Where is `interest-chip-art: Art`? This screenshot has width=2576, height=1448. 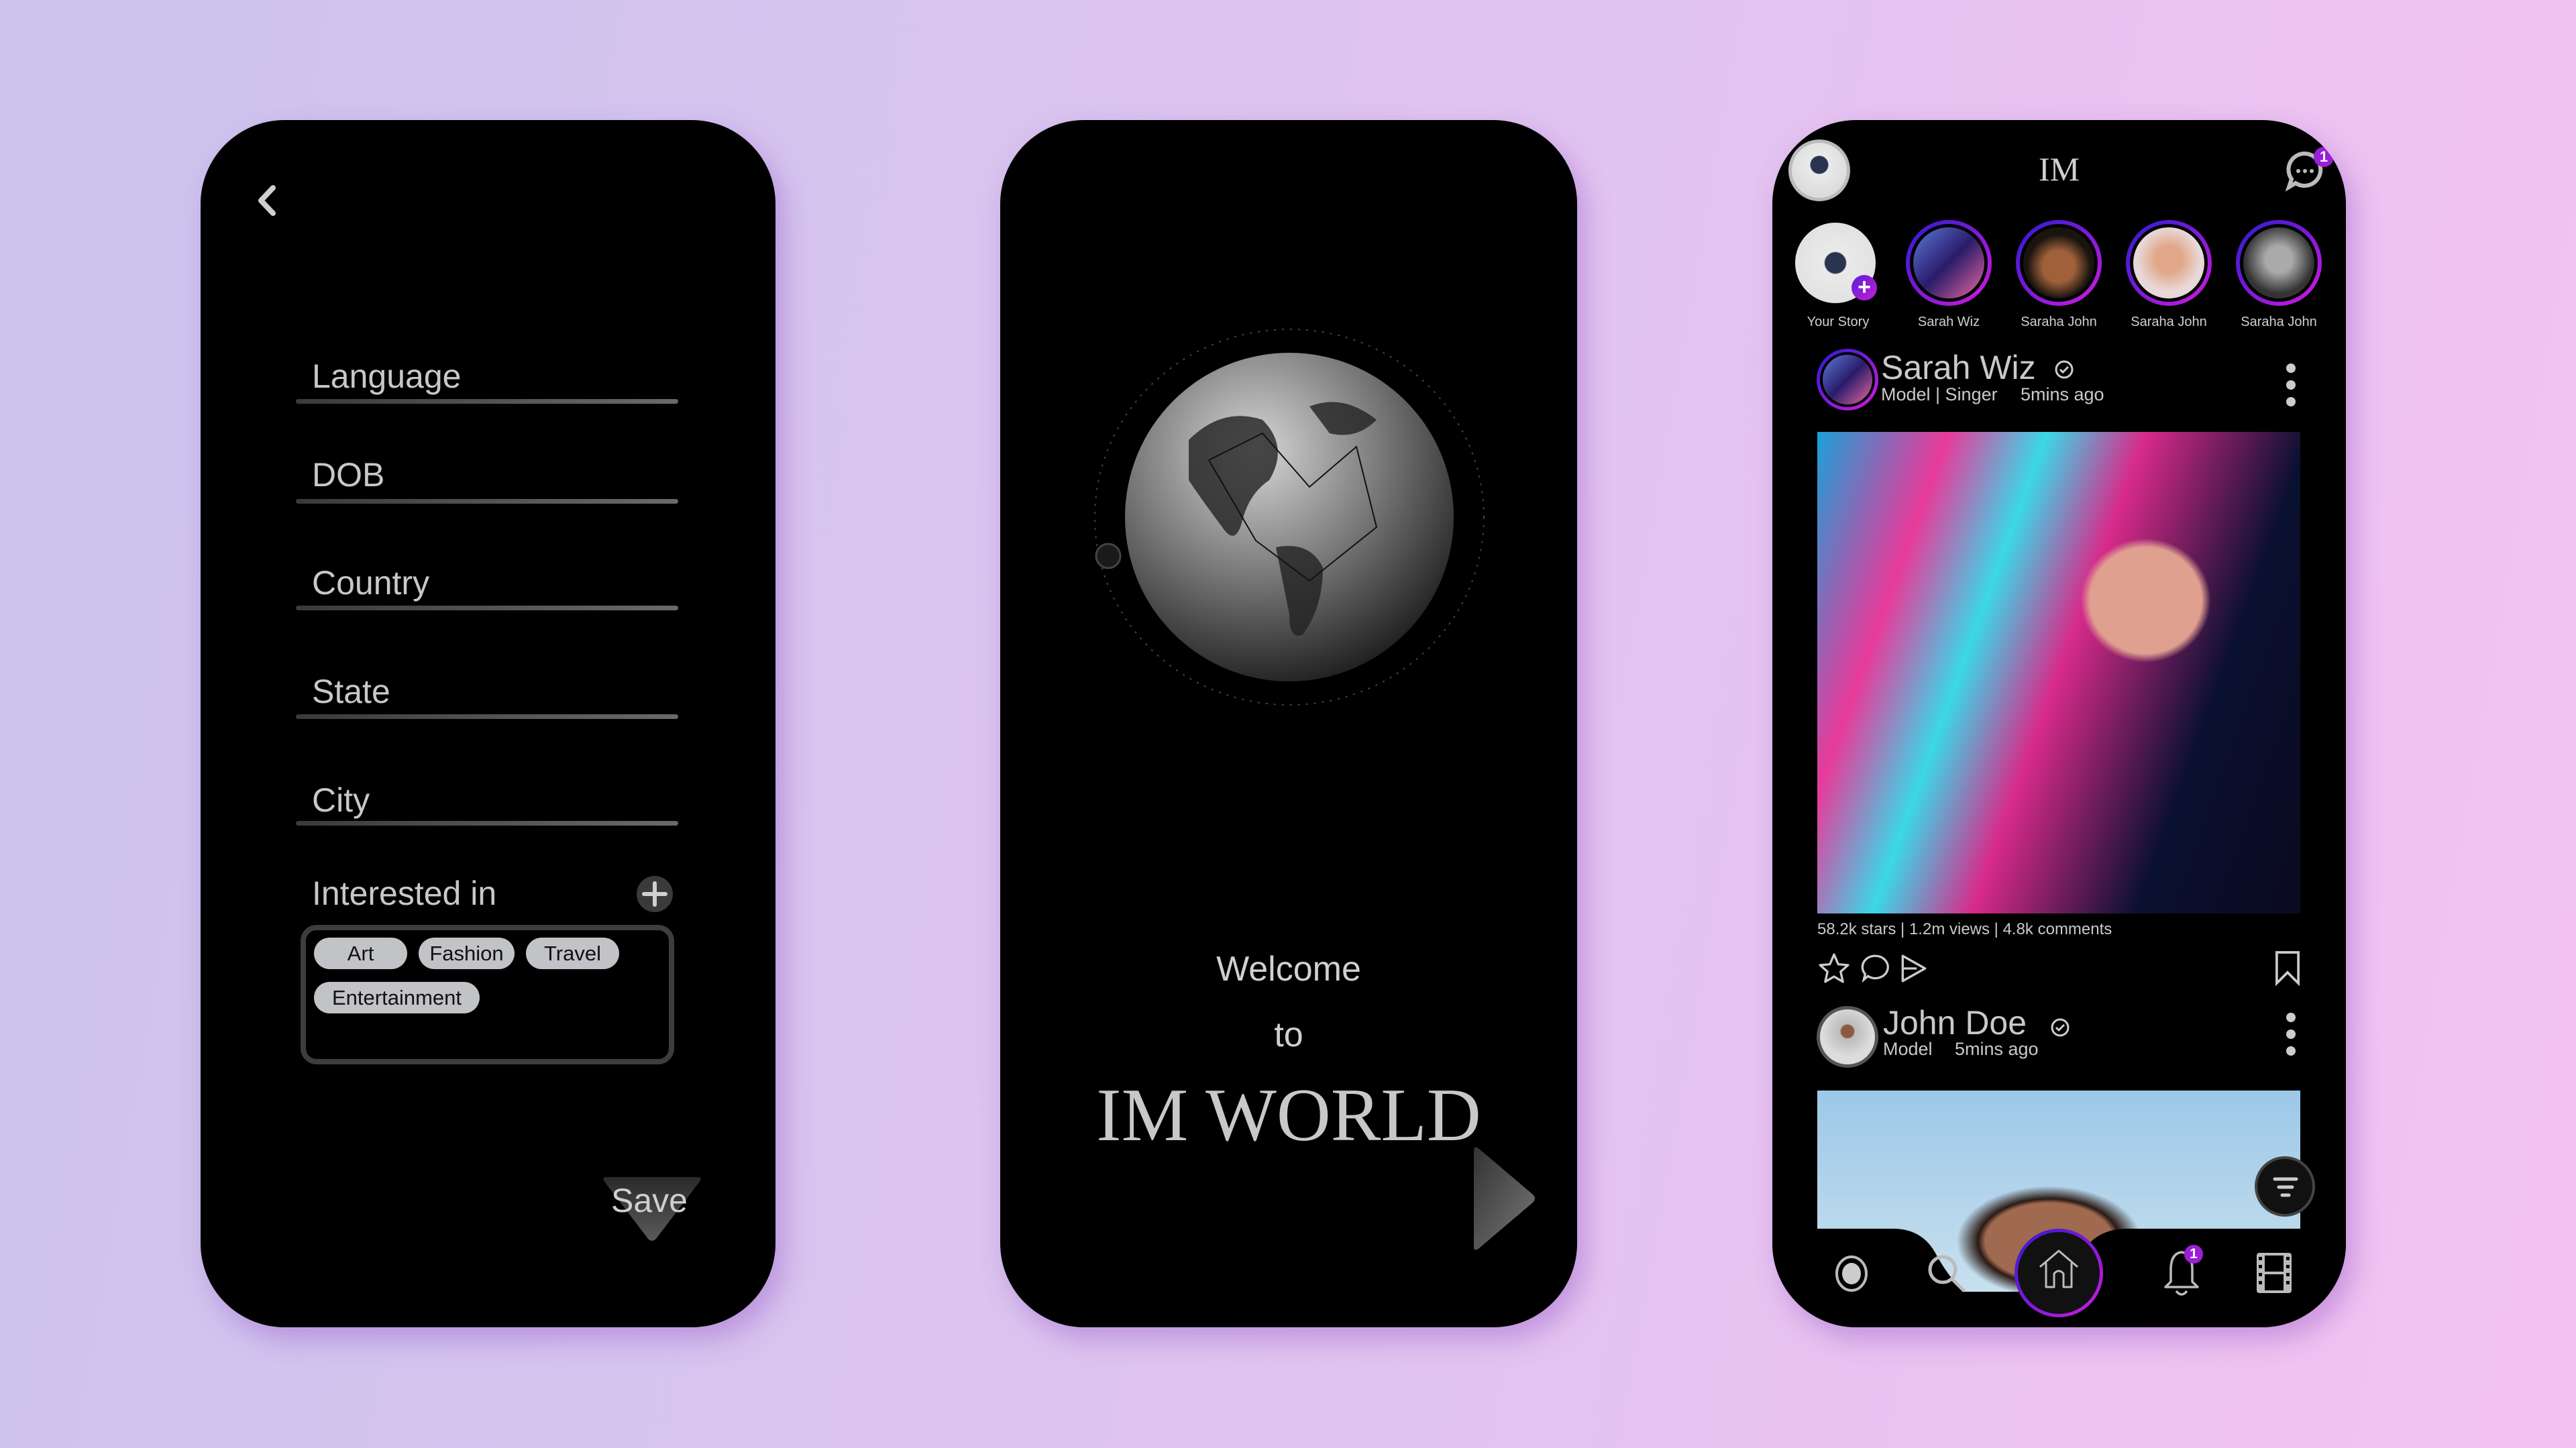 interest-chip-art: Art is located at coordinates (360, 953).